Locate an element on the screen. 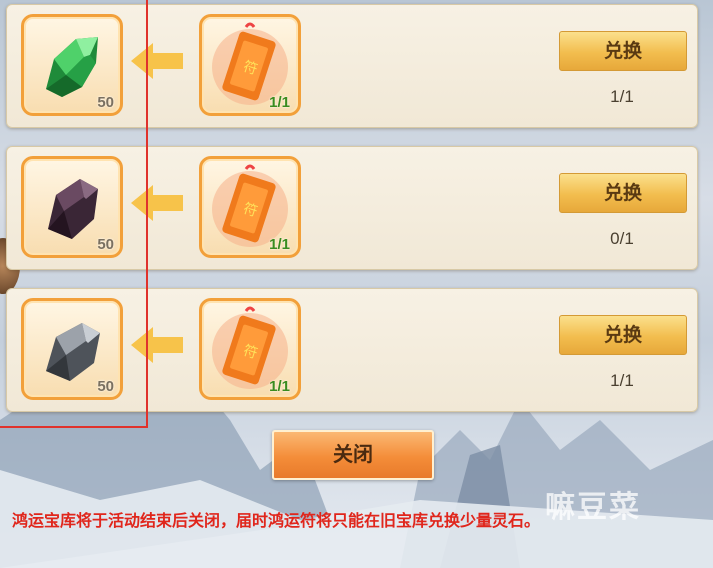  close-button: 关闭 is located at coordinates (353, 455).